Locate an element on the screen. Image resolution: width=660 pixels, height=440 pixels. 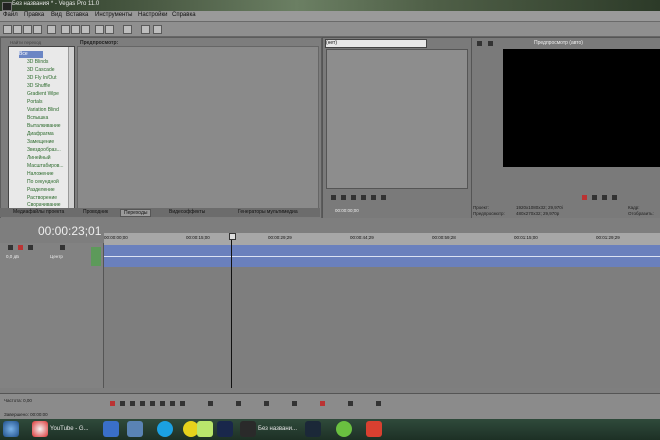
save-icon is located at coordinates (27, 29).